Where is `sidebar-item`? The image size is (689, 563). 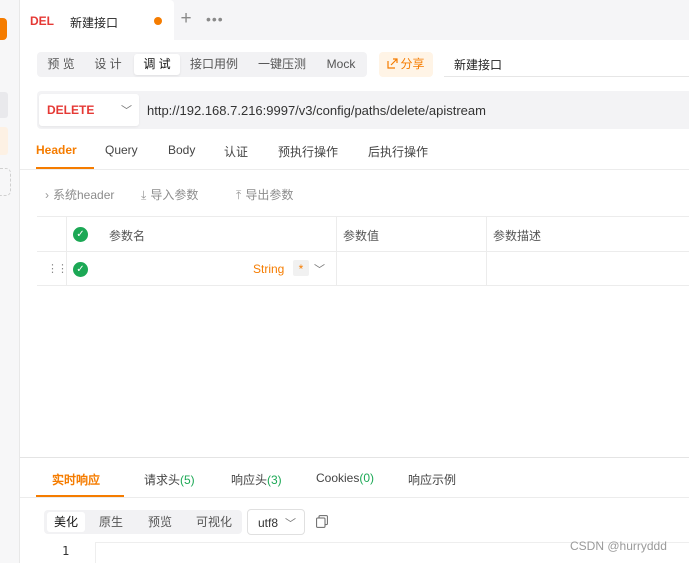 sidebar-item is located at coordinates (4, 105).